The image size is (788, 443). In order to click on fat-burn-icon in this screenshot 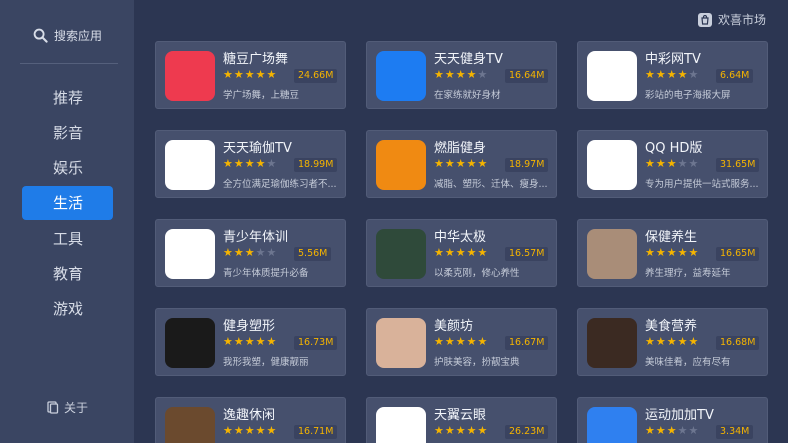, I will do `click(401, 165)`.